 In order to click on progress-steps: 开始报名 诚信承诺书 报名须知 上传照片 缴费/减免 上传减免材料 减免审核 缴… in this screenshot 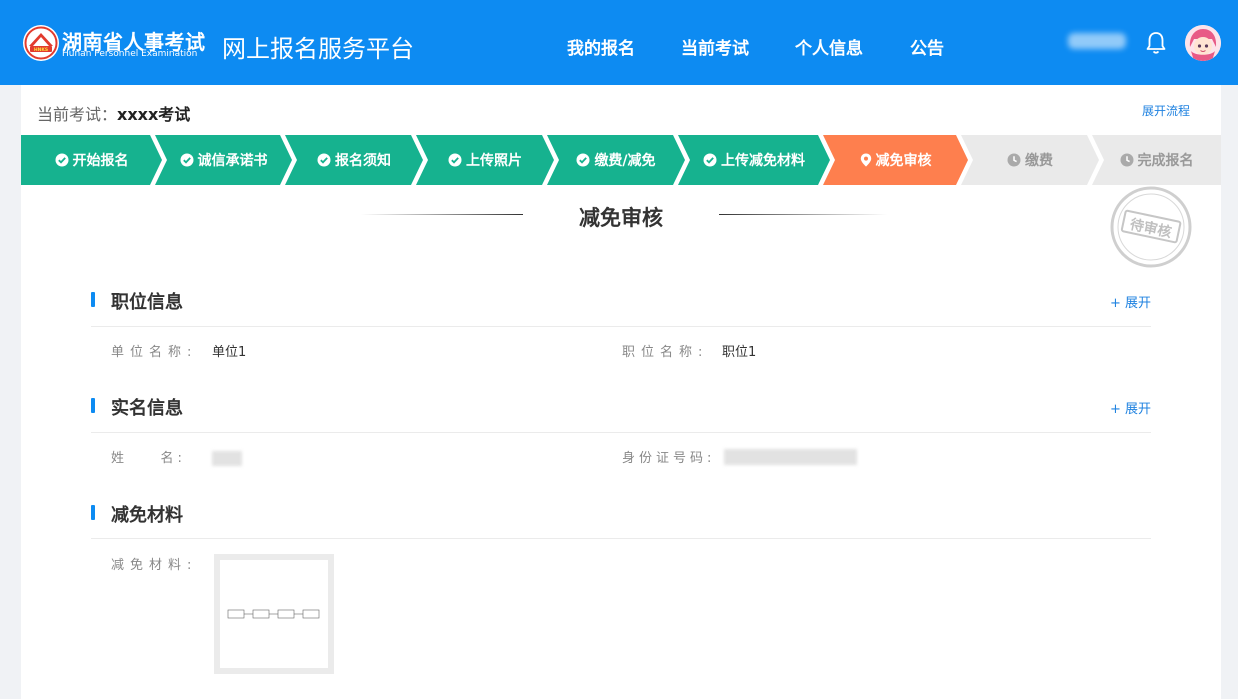, I will do `click(621, 160)`.